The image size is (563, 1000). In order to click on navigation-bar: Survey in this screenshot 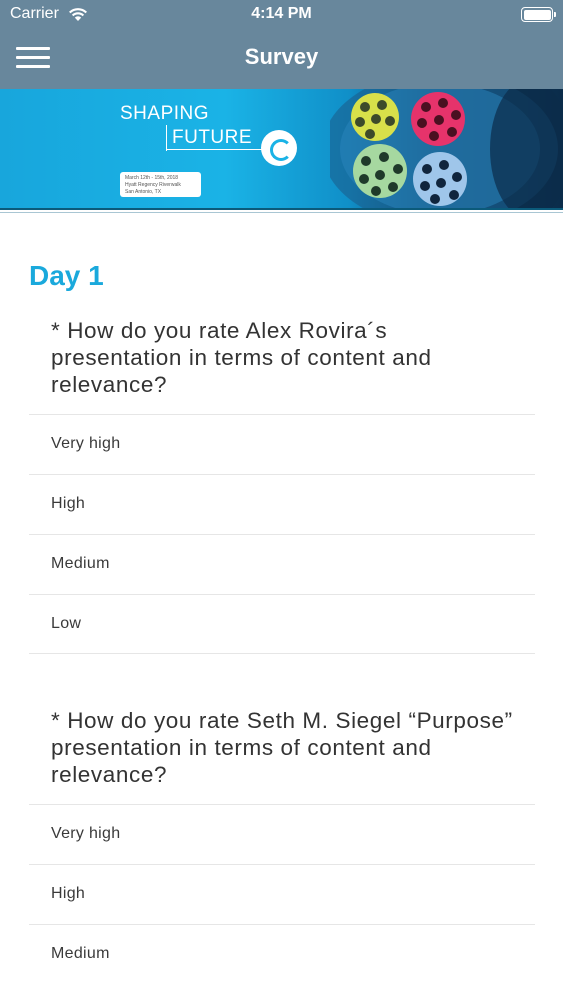, I will do `click(281, 59)`.